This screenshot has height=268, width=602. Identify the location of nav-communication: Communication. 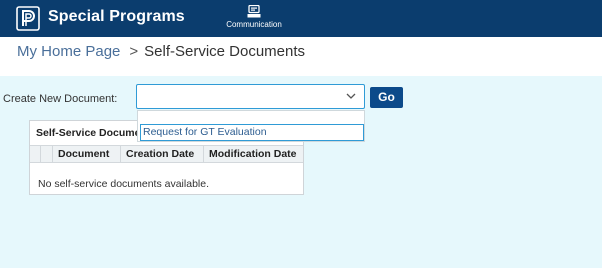
(254, 18).